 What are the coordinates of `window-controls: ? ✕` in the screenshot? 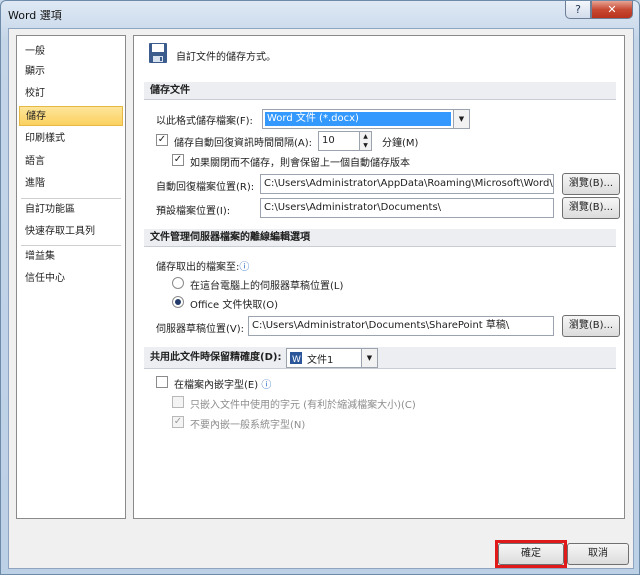 It's located at (599, 10).